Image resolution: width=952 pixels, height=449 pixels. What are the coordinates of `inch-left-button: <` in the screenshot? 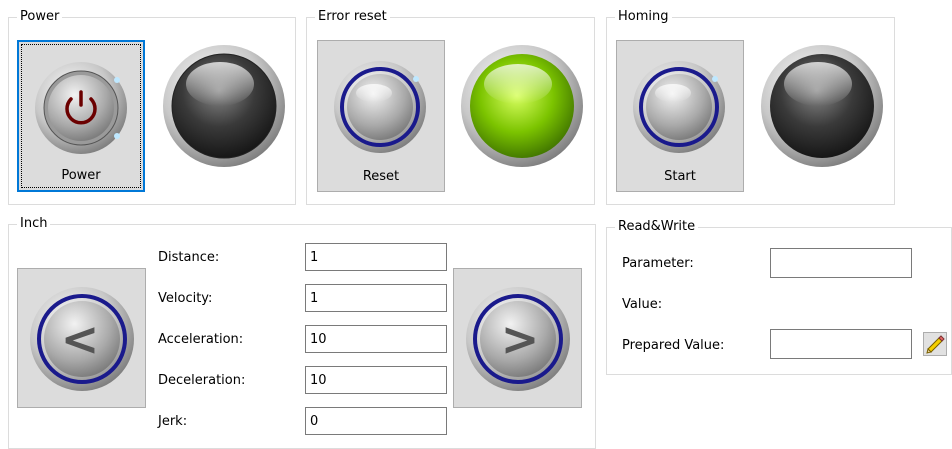 It's located at (81, 338).